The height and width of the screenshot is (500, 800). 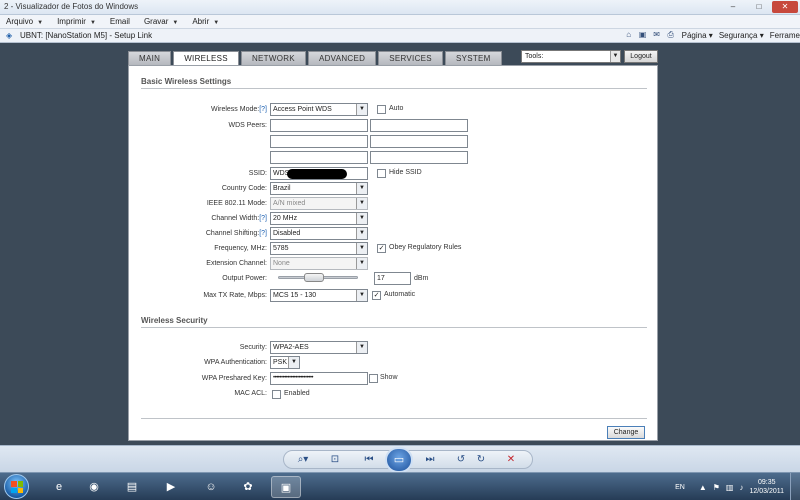 What do you see at coordinates (206, 58) in the screenshot?
I see `tab-wireless: WIRELESS` at bounding box center [206, 58].